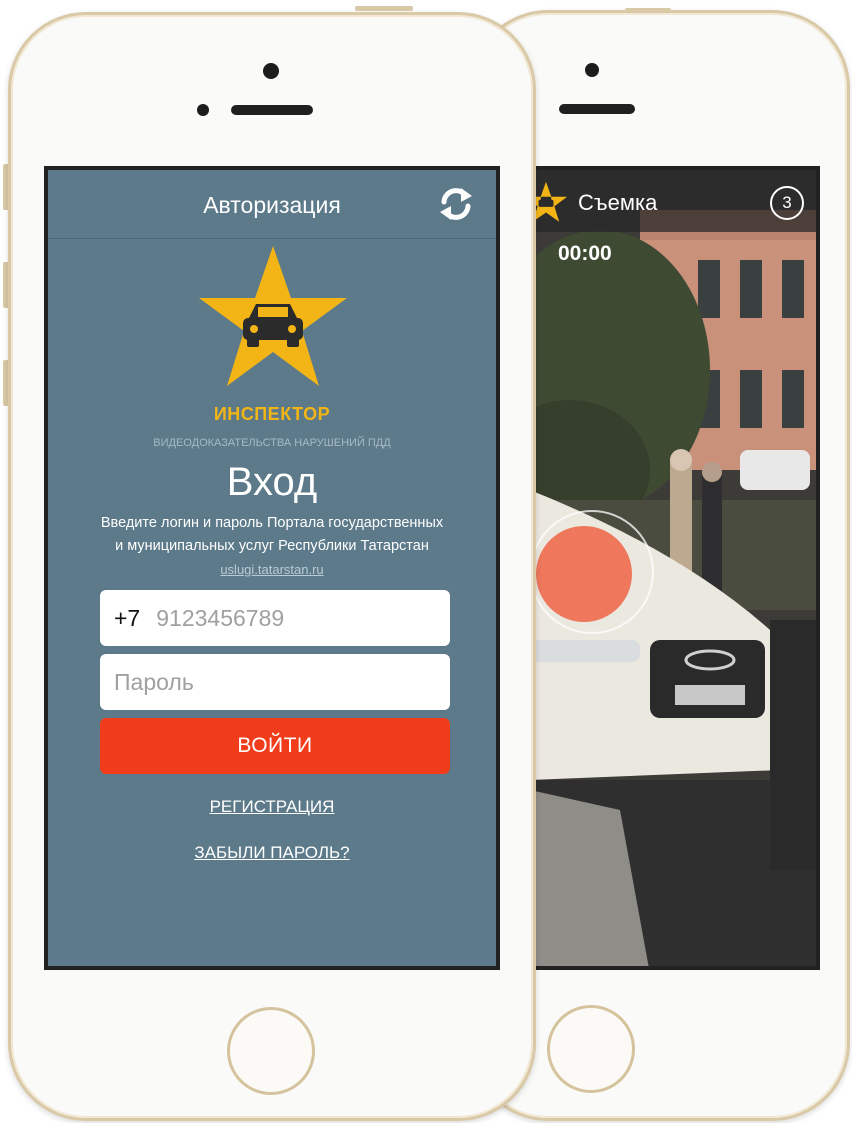 The height and width of the screenshot is (1123, 852). What do you see at coordinates (281, 618) in the screenshot?
I see `phone-input` at bounding box center [281, 618].